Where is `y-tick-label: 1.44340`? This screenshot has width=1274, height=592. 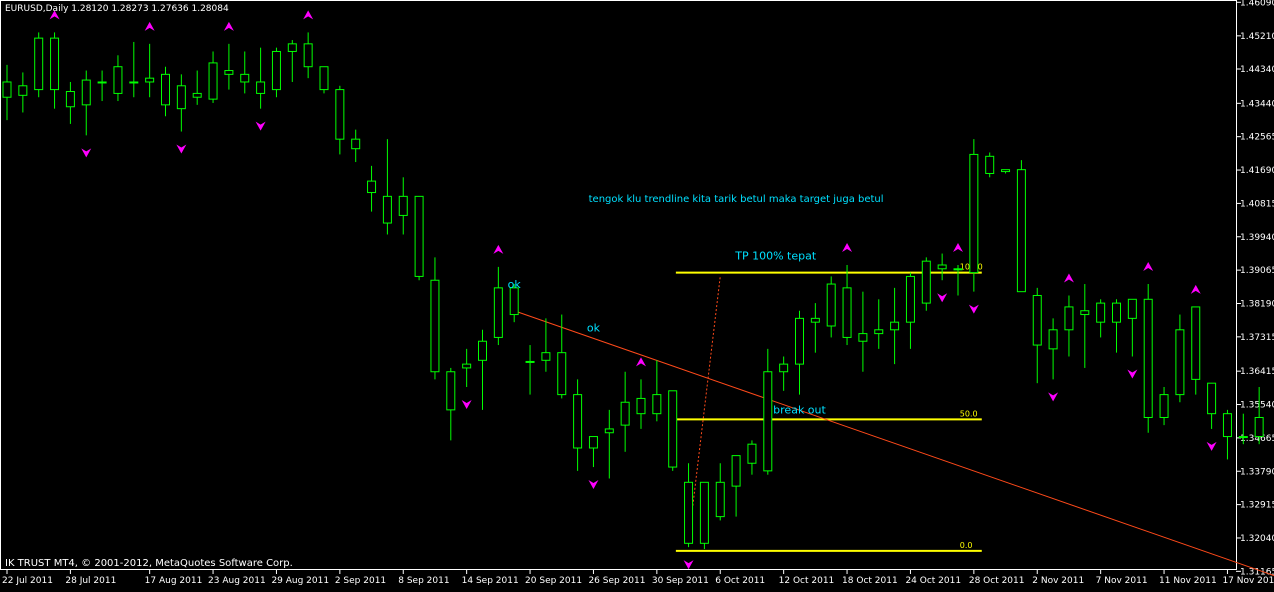 y-tick-label: 1.44340 is located at coordinates (1257, 70).